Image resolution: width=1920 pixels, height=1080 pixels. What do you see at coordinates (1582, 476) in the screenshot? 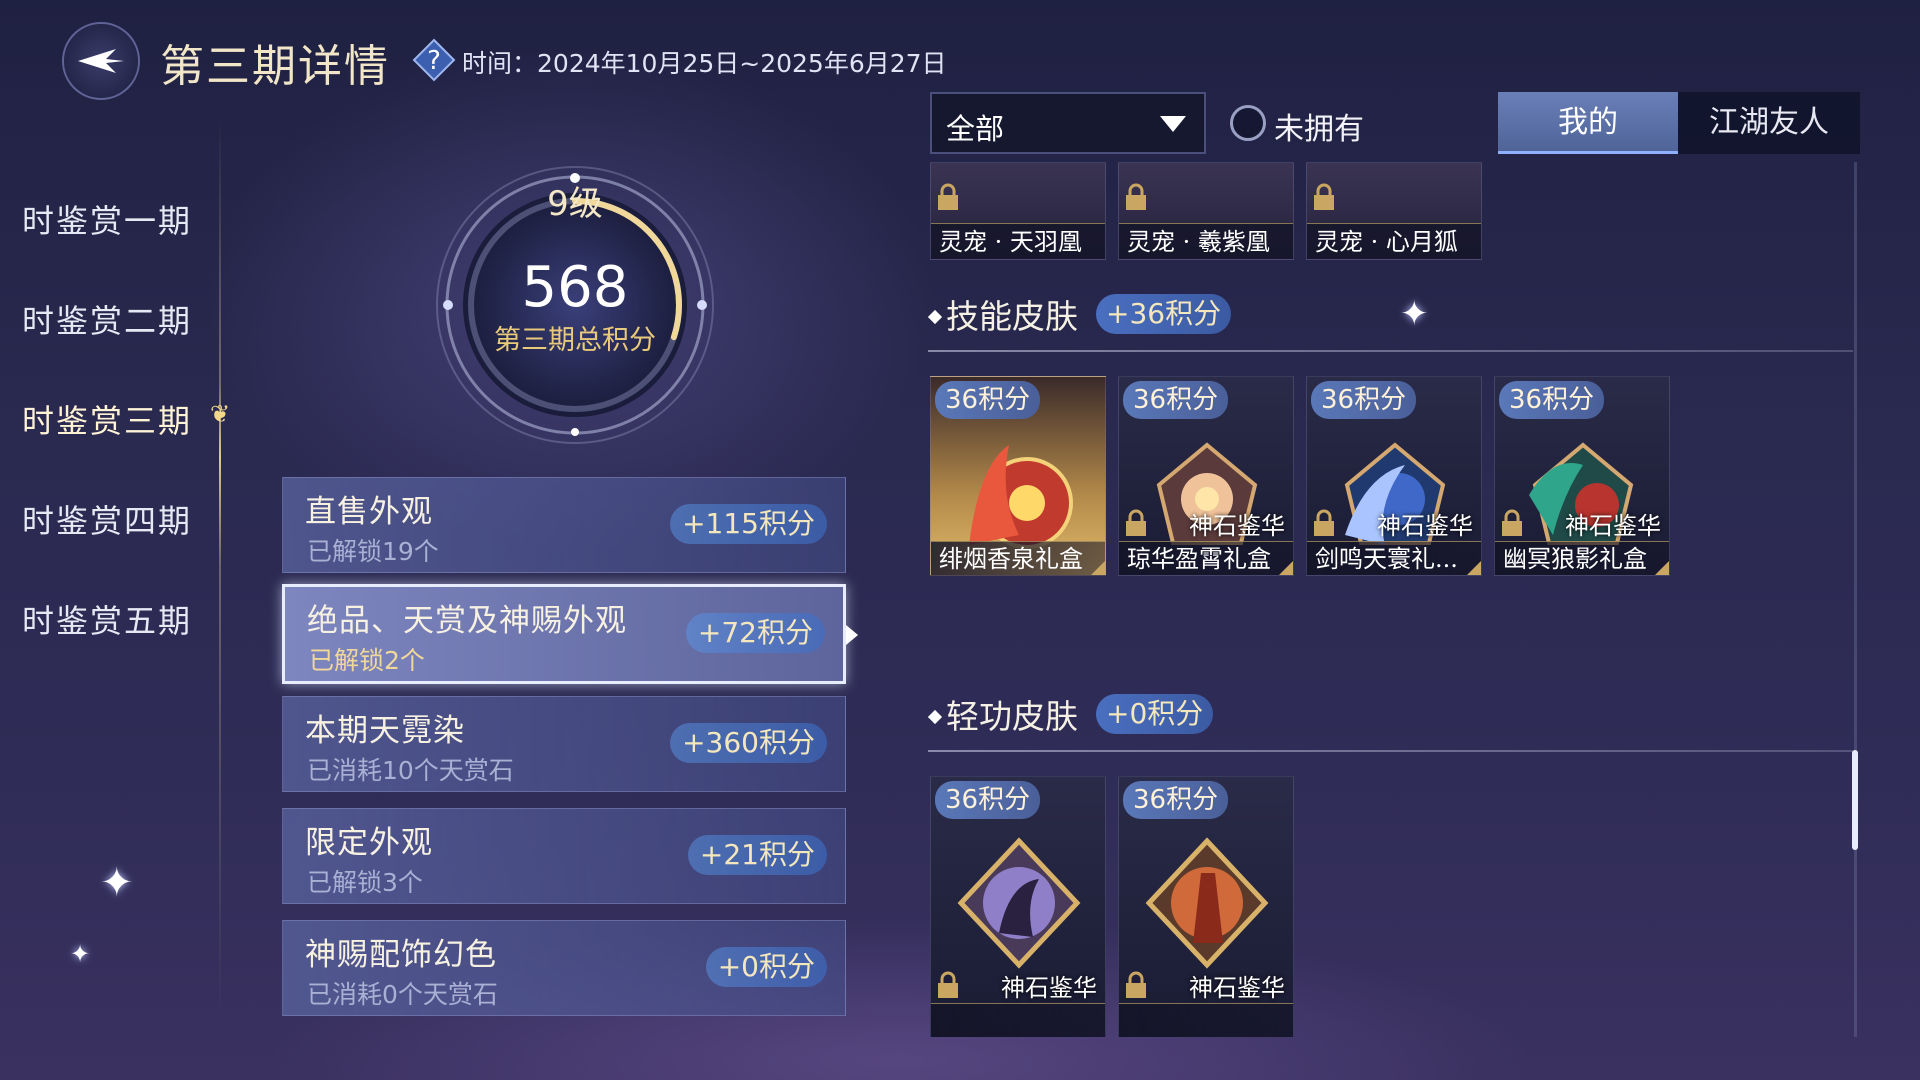
I see `skill-skin-card: 36积分 神石鉴华 幽冥狼影礼盒` at bounding box center [1582, 476].